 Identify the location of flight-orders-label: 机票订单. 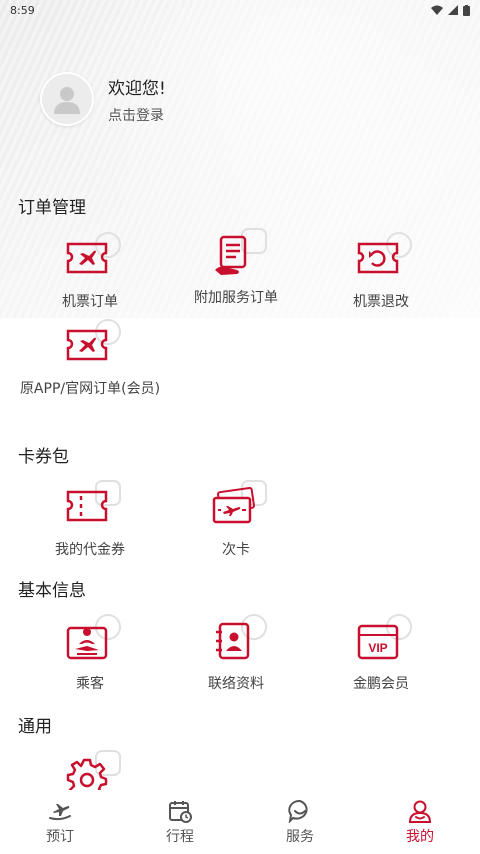
(90, 302).